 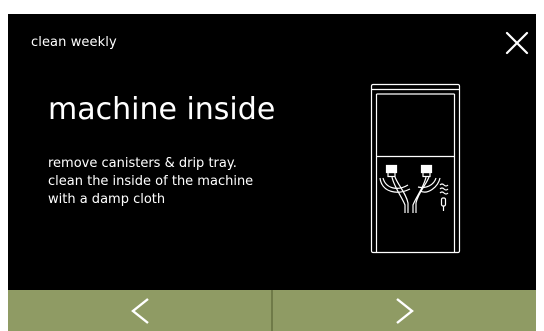 What do you see at coordinates (151, 181) in the screenshot?
I see `instruction-line: clean the inside of the machine` at bounding box center [151, 181].